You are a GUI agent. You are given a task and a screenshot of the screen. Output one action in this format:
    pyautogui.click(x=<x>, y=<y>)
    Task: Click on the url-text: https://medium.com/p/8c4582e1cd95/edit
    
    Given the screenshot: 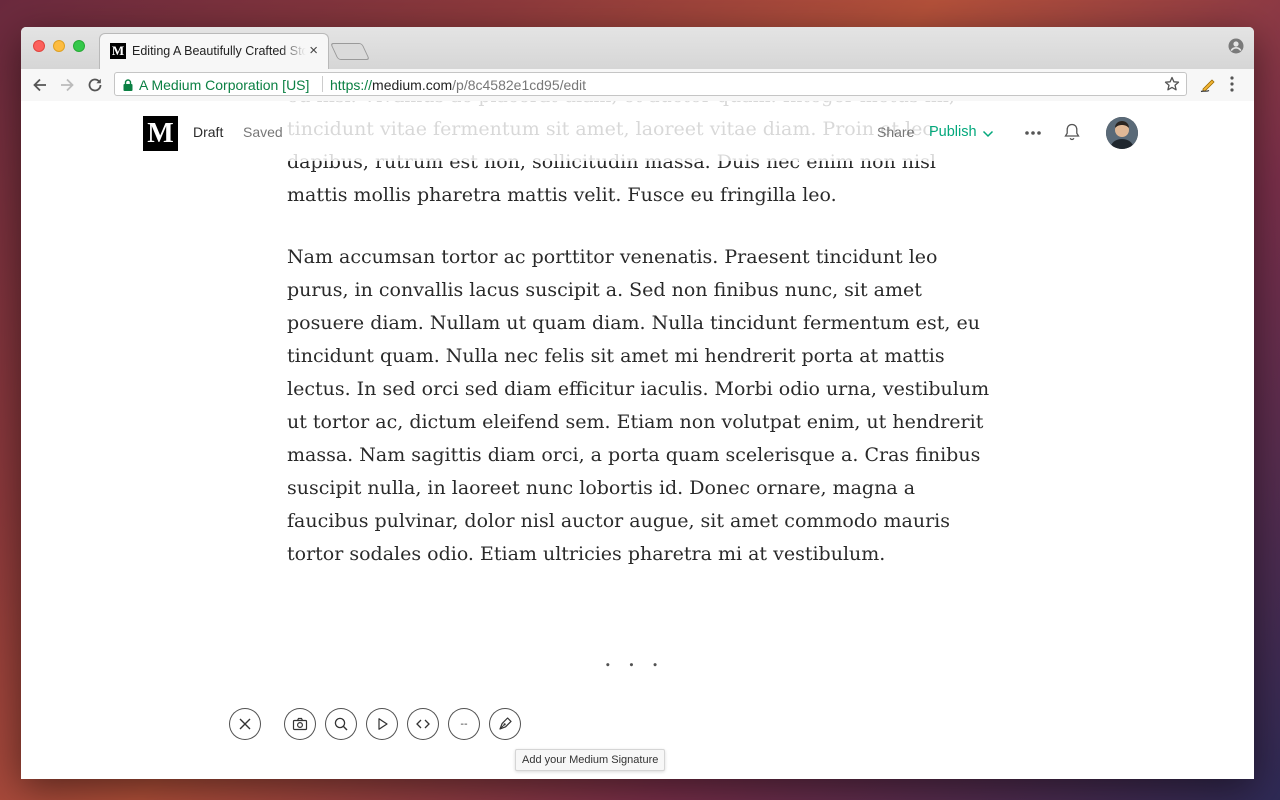 What is the action you would take?
    pyautogui.click(x=458, y=85)
    